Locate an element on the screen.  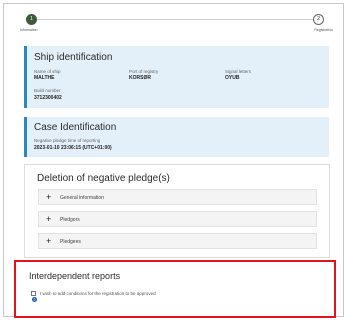
conditions-checkbox is located at coordinates (33, 293).